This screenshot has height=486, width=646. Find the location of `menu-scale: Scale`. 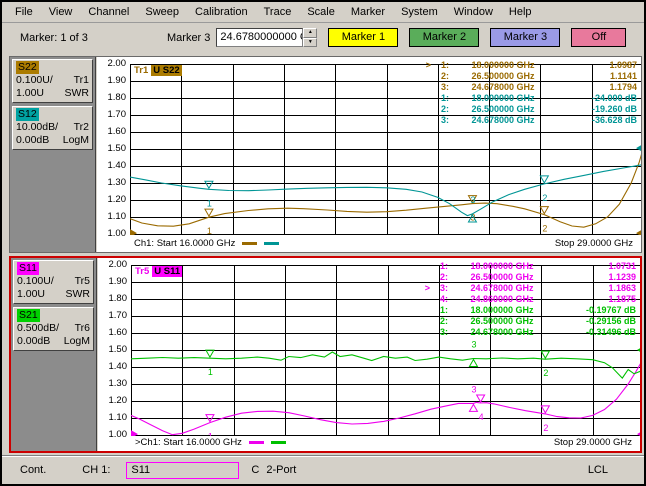

menu-scale: Scale is located at coordinates (321, 12).